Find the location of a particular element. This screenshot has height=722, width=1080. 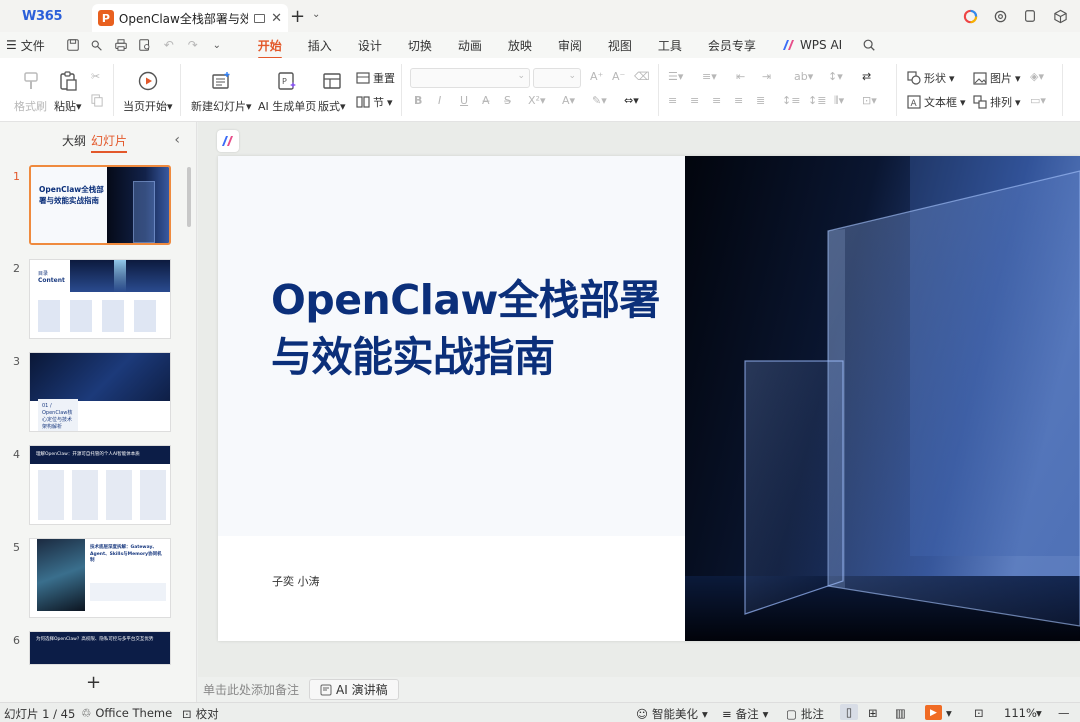

text-direction-icon: ab▾ is located at coordinates (803, 76).